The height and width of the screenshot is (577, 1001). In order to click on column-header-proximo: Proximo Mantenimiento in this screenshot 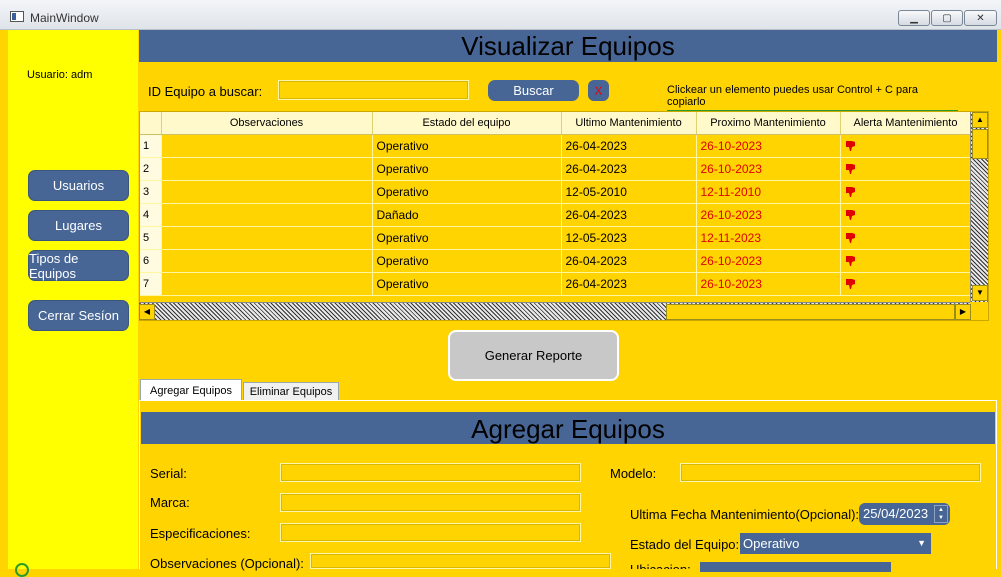, I will do `click(768, 123)`.